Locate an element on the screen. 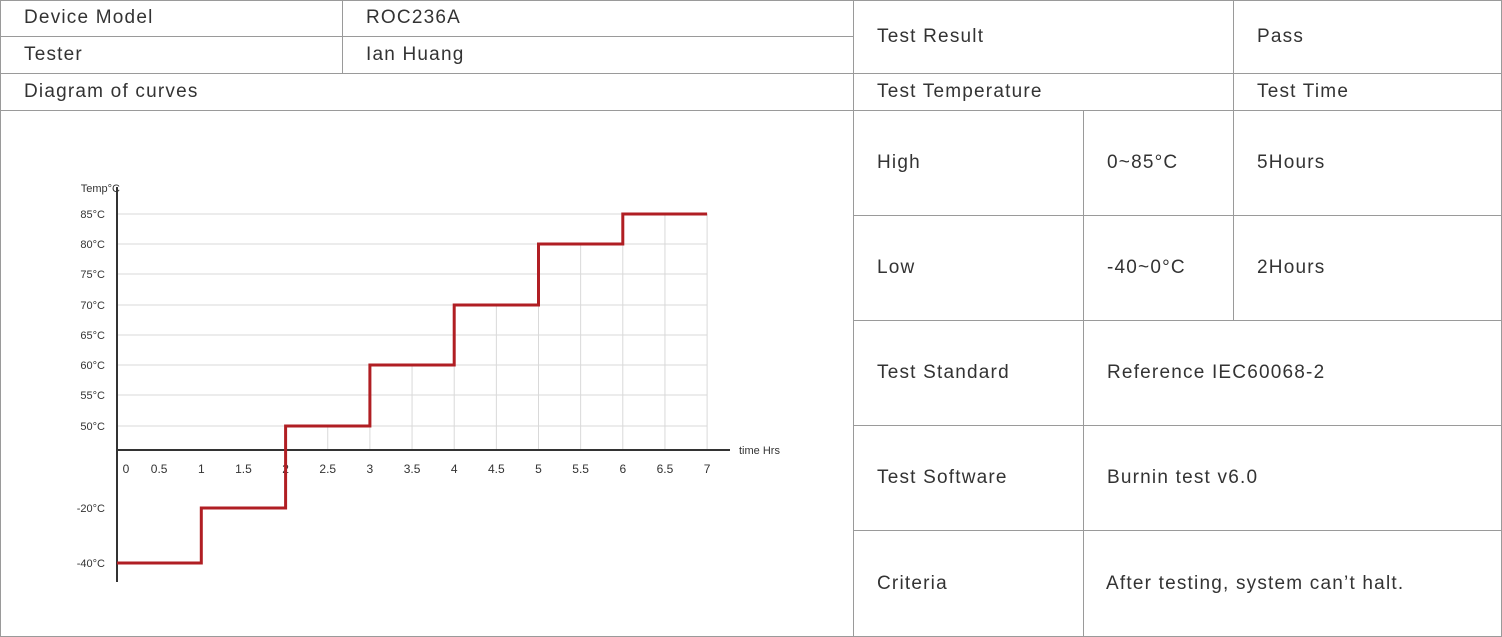 This screenshot has width=1502, height=637. low-time: 2Hours is located at coordinates (1291, 267).